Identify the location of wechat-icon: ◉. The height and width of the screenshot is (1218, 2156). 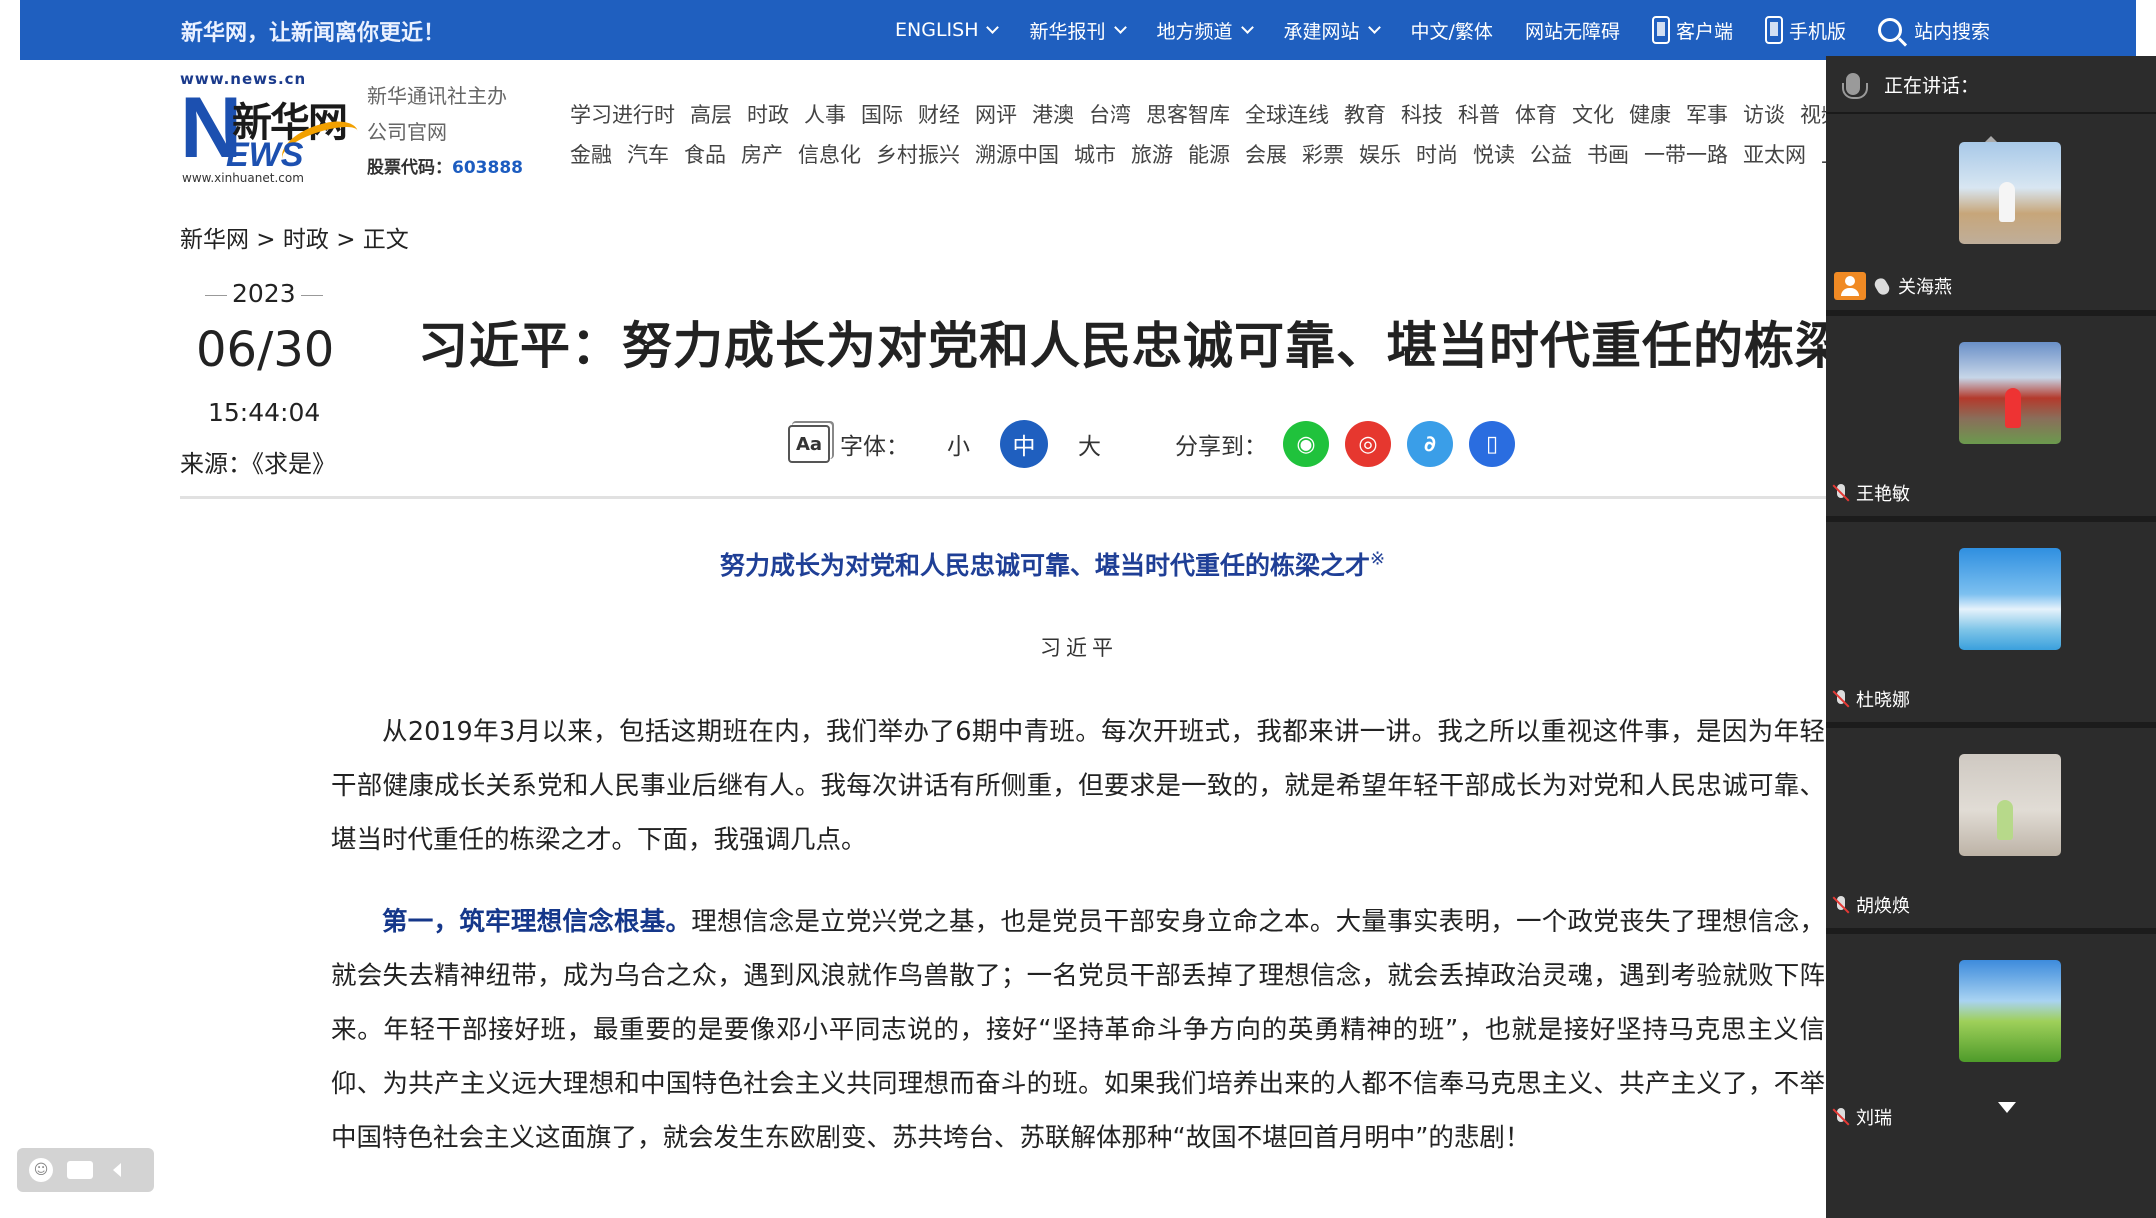
(1306, 444).